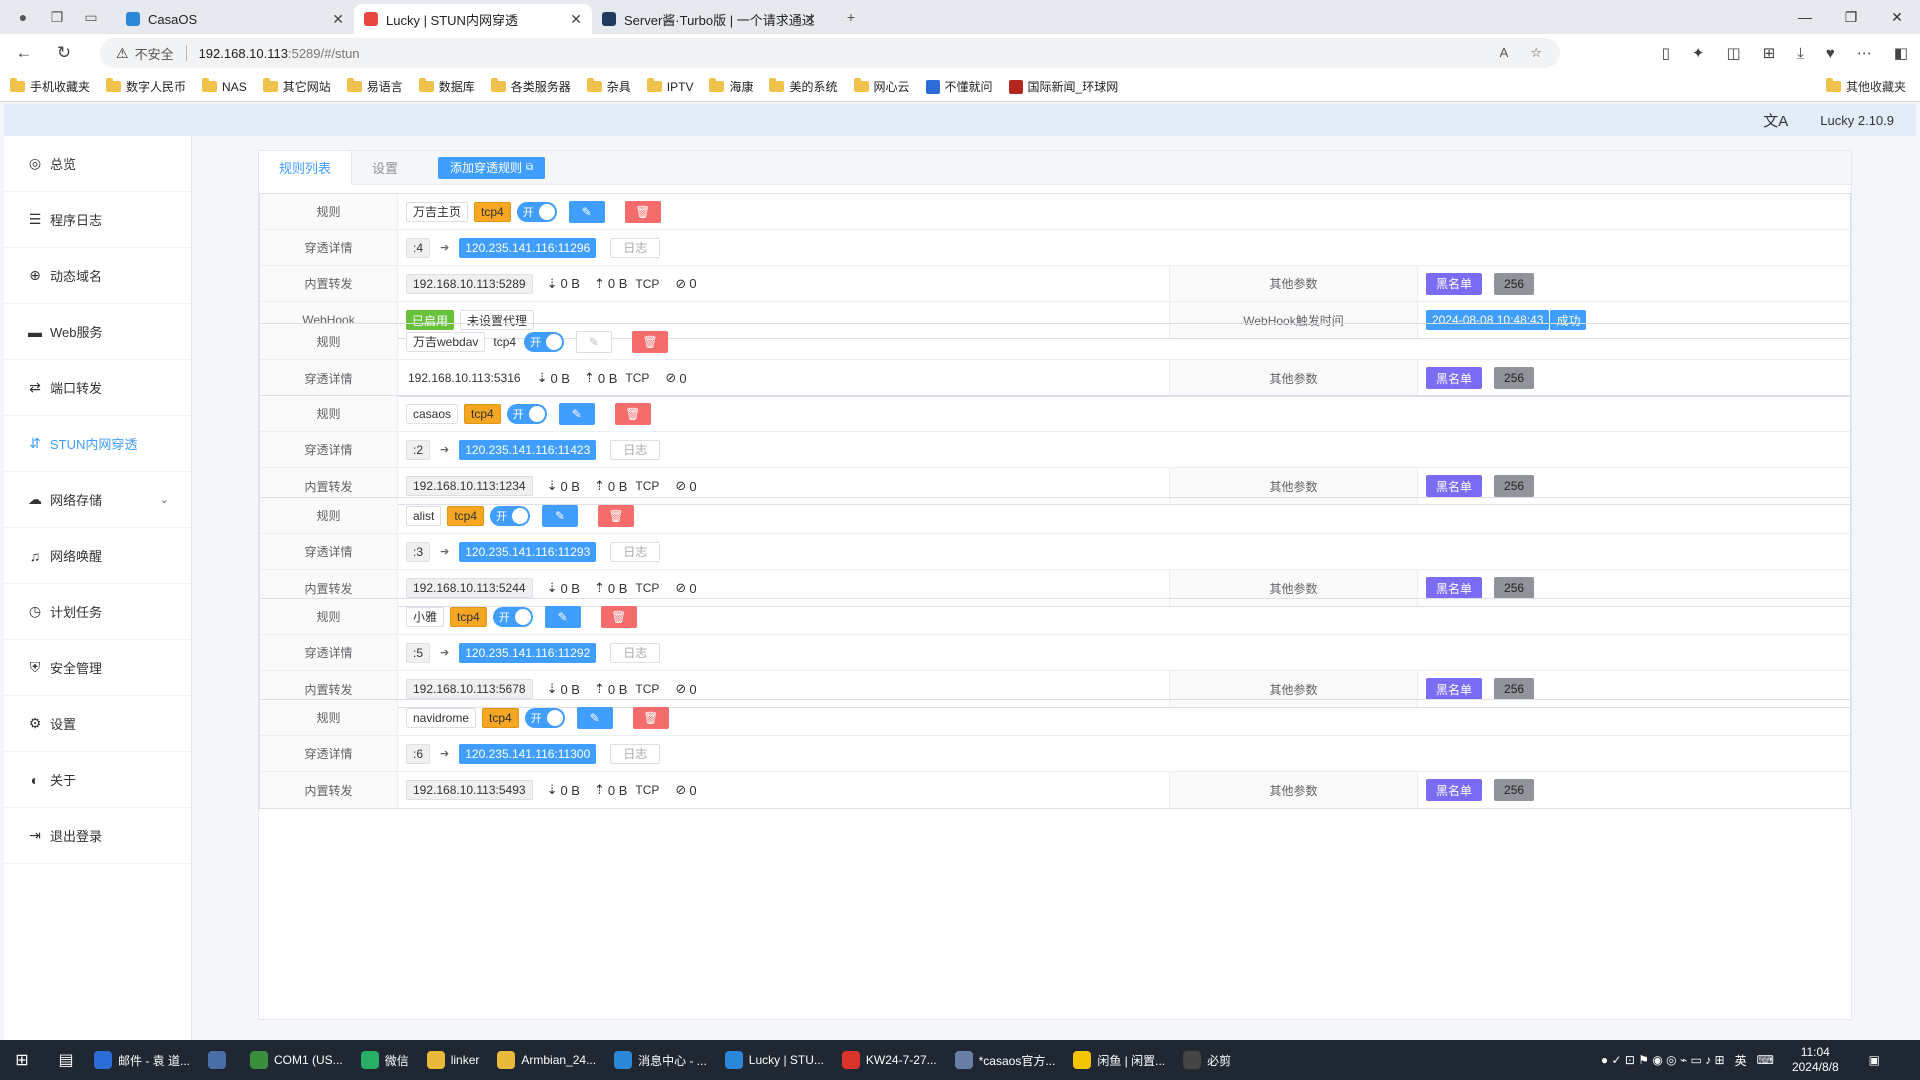  I want to click on bookmark-item: 数据库, so click(446, 86).